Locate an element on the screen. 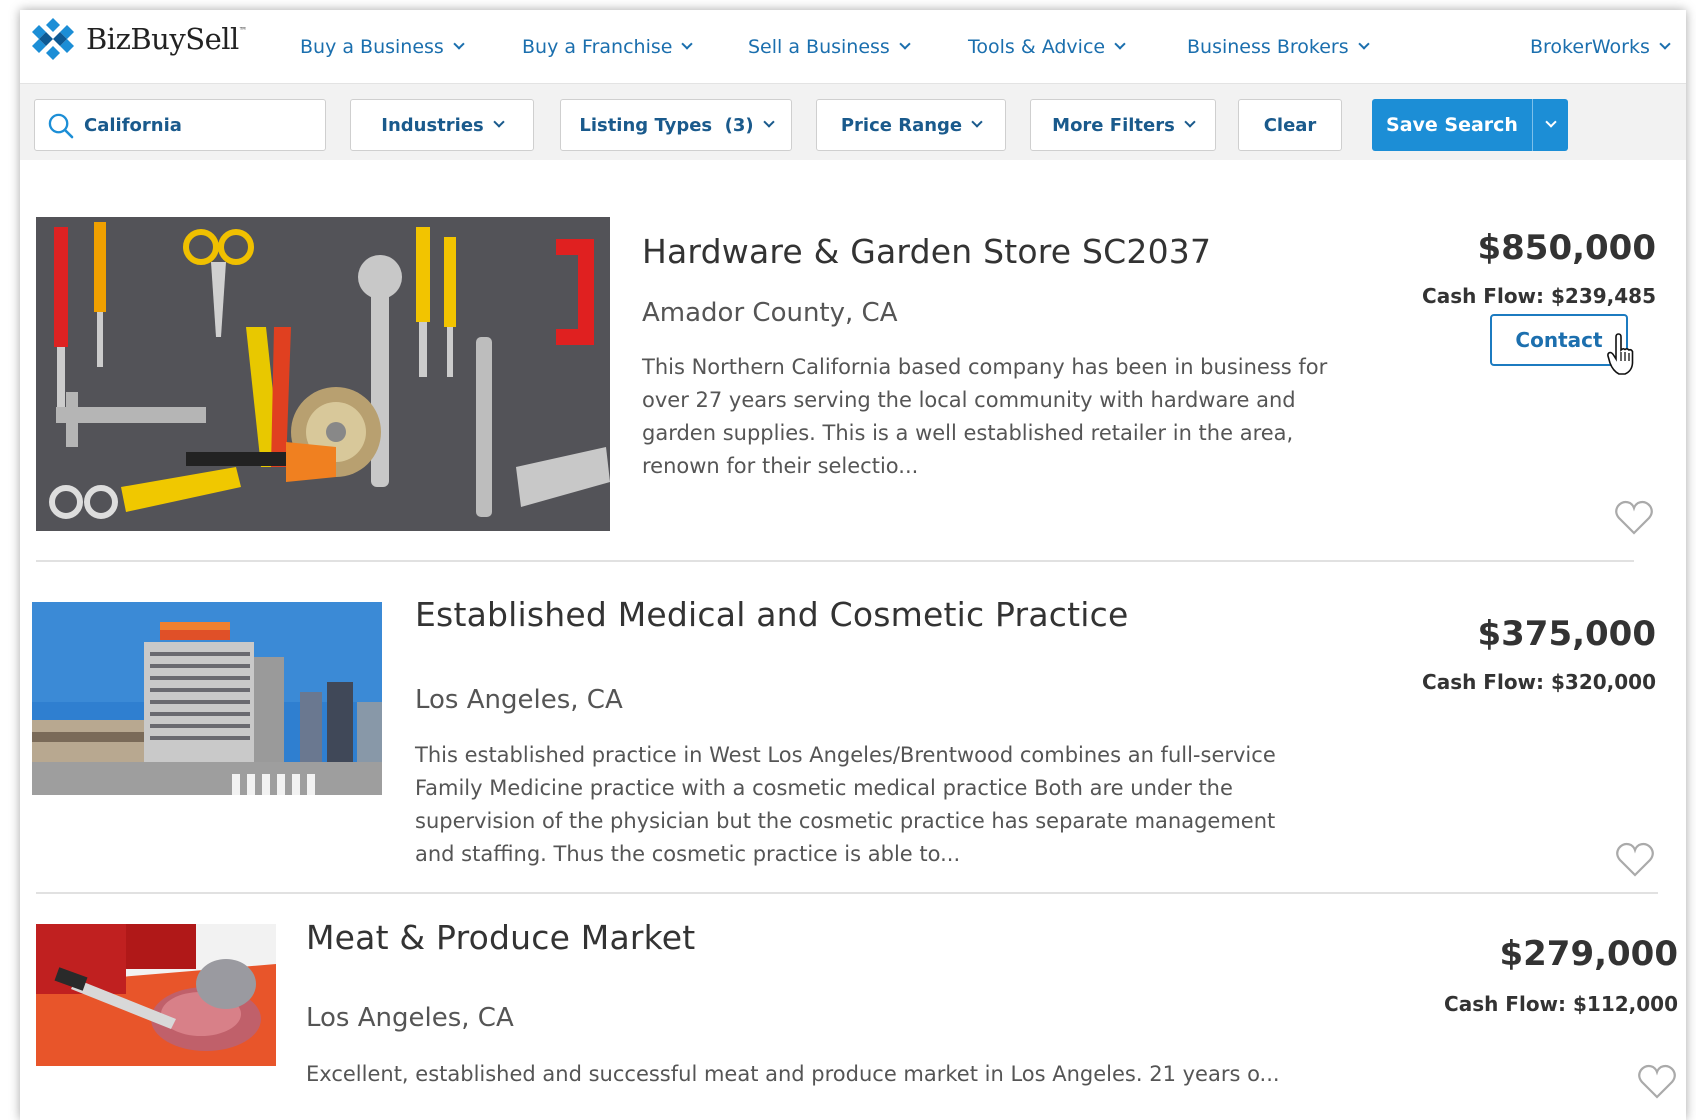 This screenshot has width=1696, height=1120. listing-photo-meat is located at coordinates (156, 995).